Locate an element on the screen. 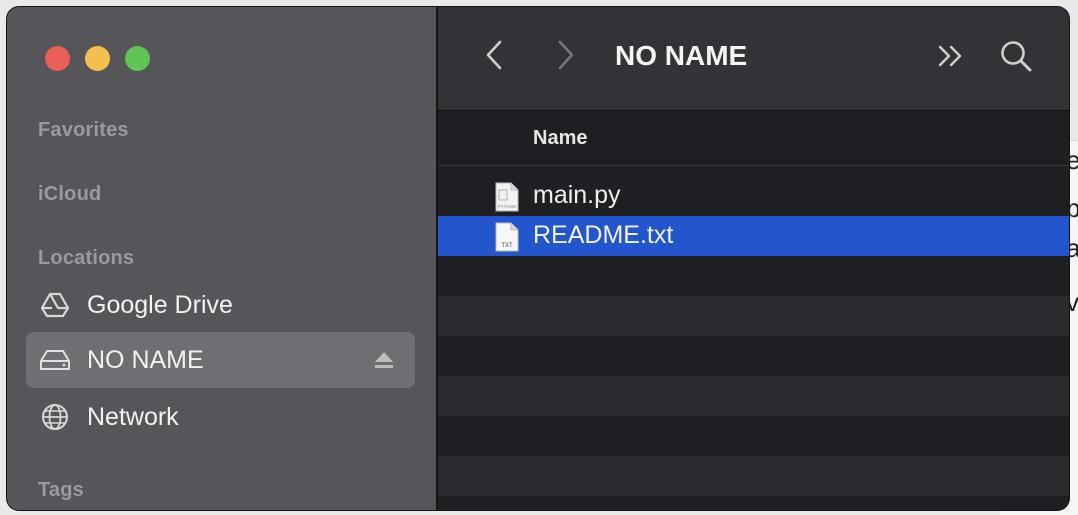 This screenshot has width=1078, height=515. sidebar-section-icloud: iCloud is located at coordinates (69, 194).